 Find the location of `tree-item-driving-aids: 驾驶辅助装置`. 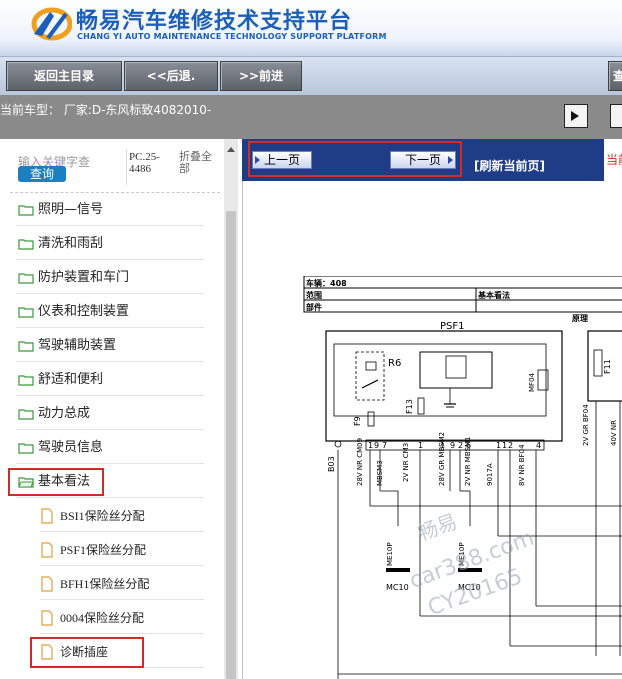

tree-item-driving-aids: 驾驶辅助装置 is located at coordinates (110, 346).